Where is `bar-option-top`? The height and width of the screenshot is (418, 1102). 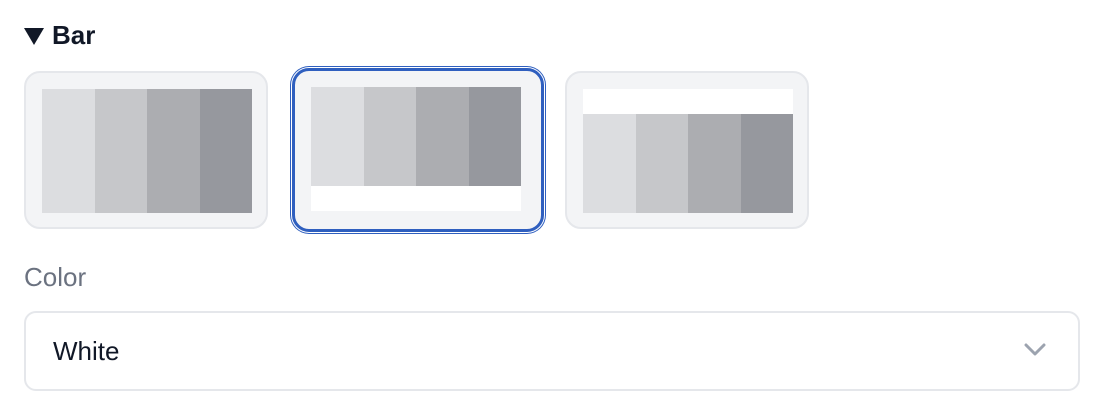
bar-option-top is located at coordinates (687, 150).